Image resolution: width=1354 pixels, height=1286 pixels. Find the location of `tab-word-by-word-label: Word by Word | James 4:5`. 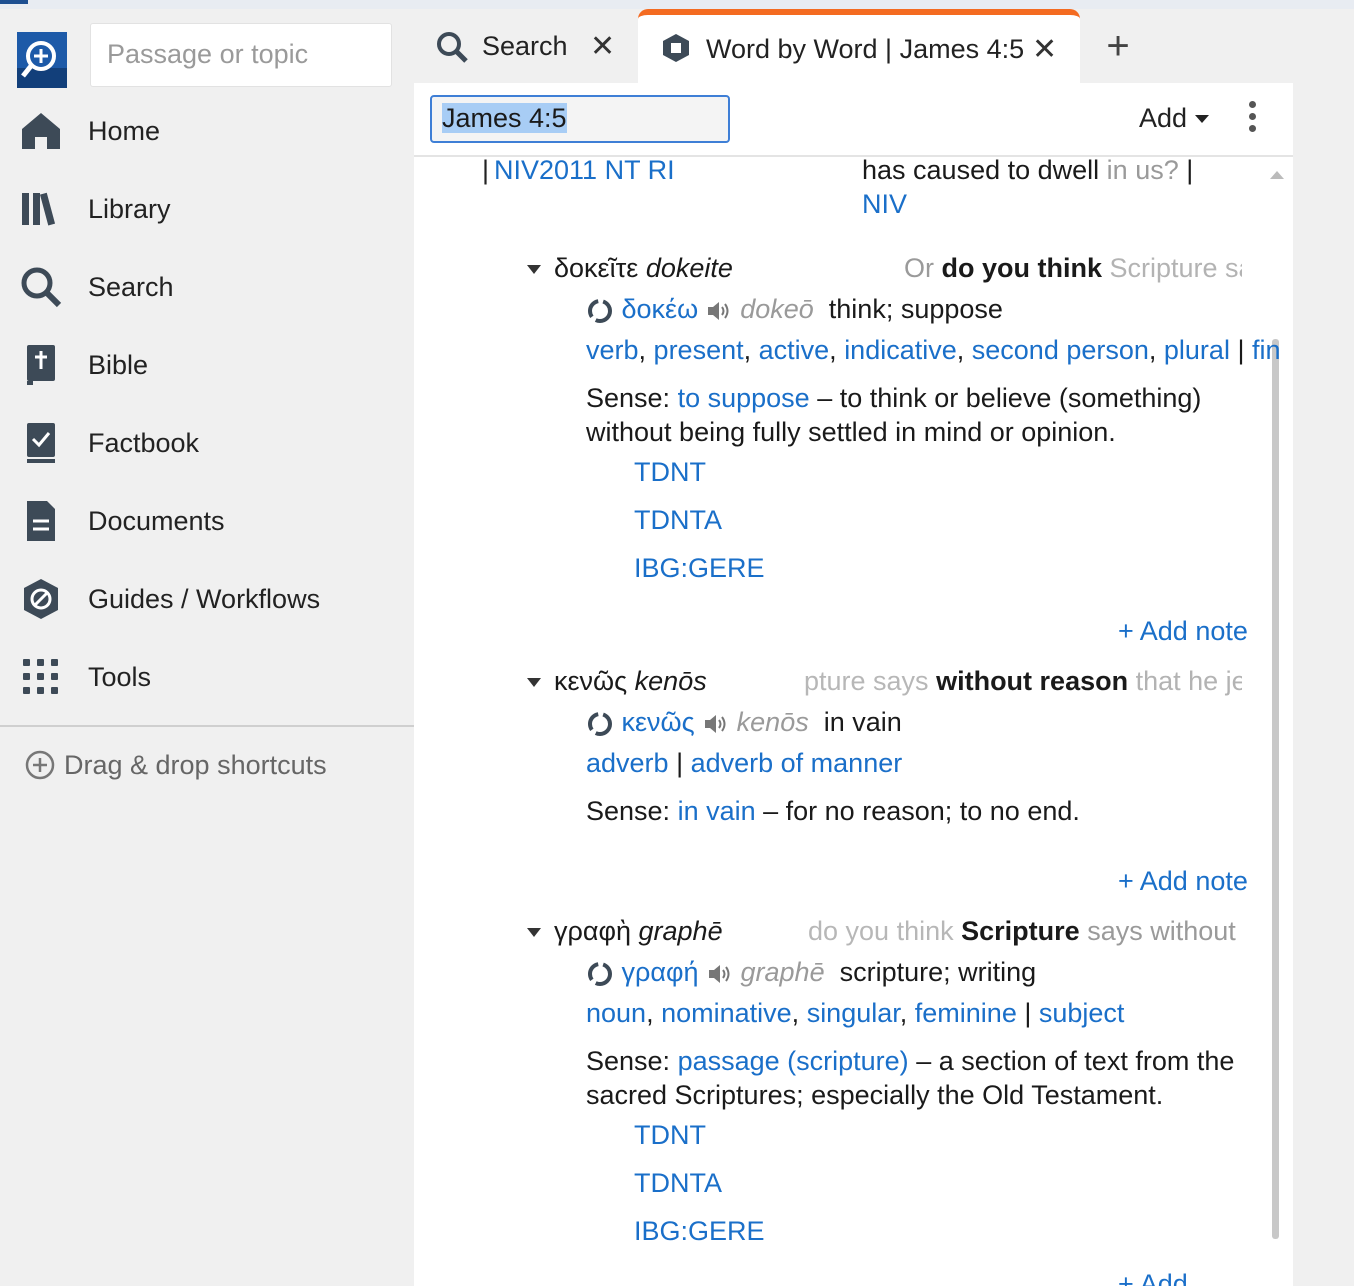

tab-word-by-word-label: Word by Word | James 4:5 is located at coordinates (865, 48).